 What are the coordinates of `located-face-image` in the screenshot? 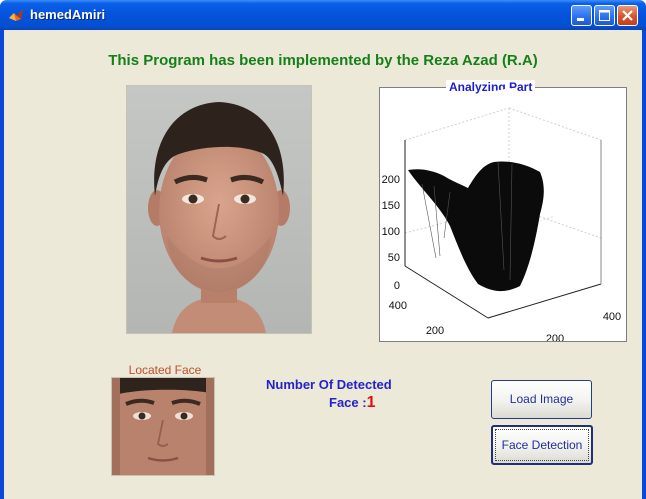 It's located at (163, 426).